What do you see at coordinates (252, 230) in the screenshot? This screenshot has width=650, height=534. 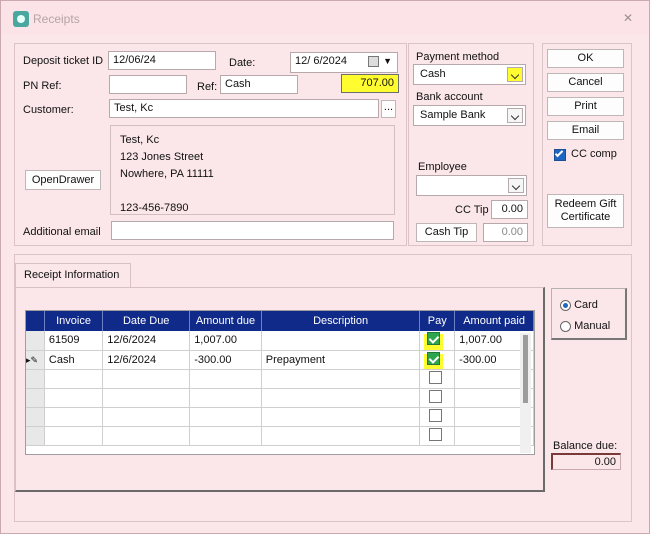 I see `additional-email-input` at bounding box center [252, 230].